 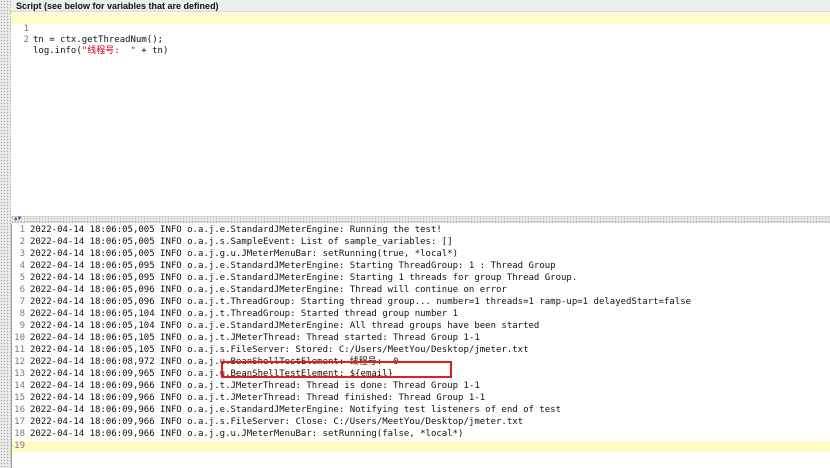 I want to click on line-number: 9, so click(x=22, y=326).